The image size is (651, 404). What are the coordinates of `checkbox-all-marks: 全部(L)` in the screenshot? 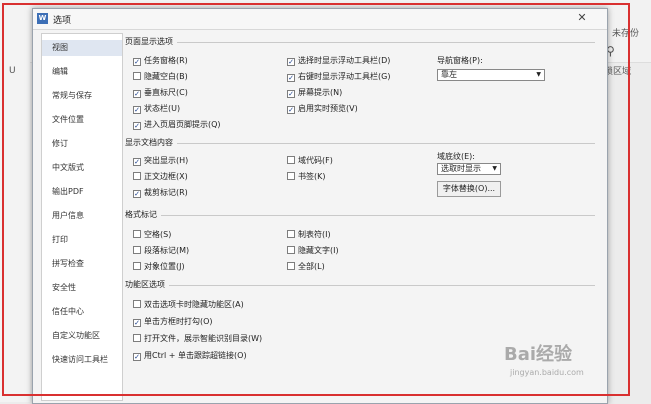 It's located at (306, 267).